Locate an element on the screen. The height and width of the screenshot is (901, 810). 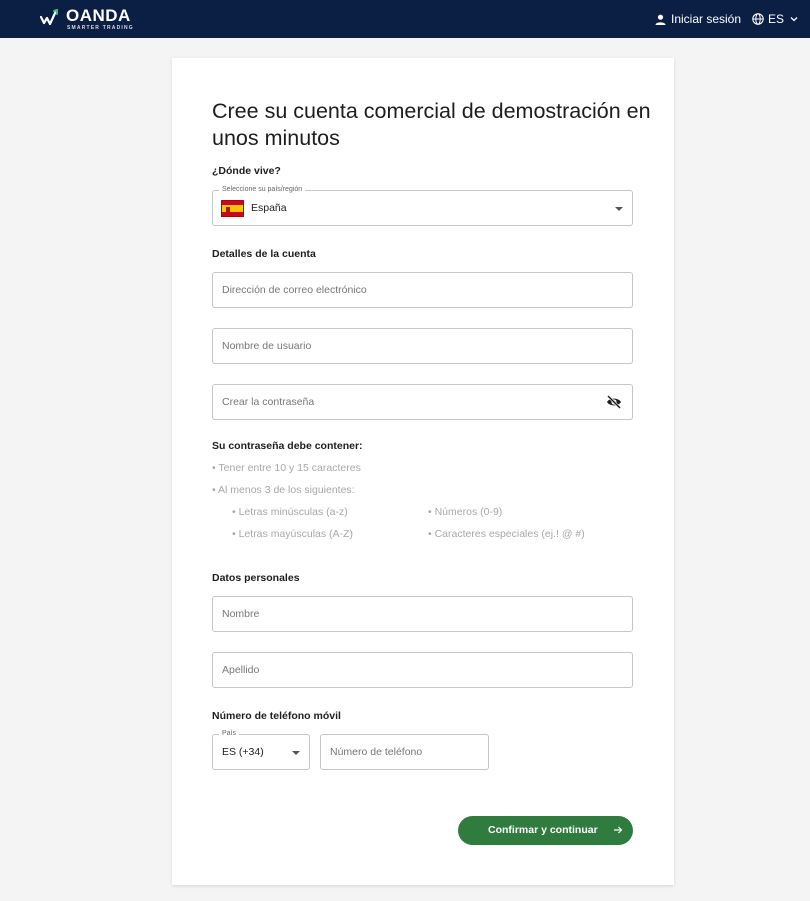
phone-number-field-wrapper is located at coordinates (404, 752).